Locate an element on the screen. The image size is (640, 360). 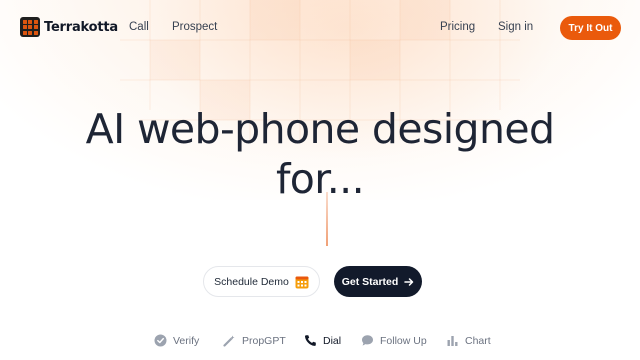
tab-dial-label: Dial is located at coordinates (332, 340).